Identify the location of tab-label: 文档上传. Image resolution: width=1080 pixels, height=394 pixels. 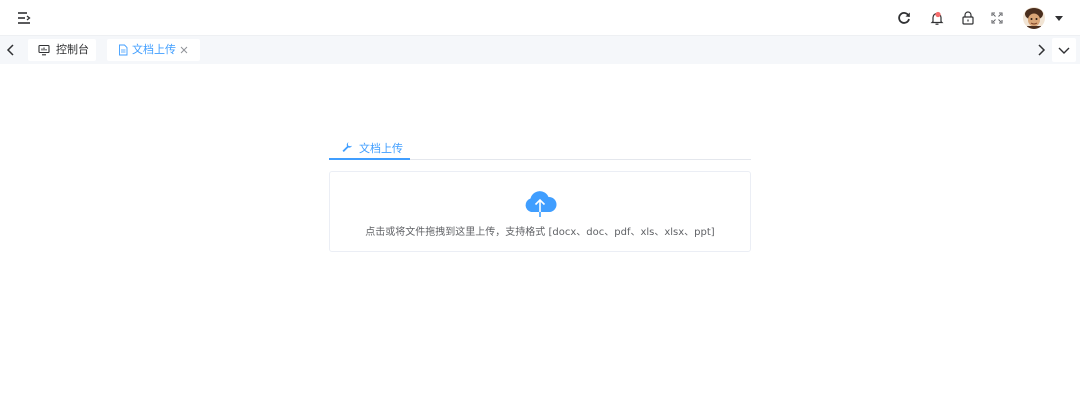
(381, 148).